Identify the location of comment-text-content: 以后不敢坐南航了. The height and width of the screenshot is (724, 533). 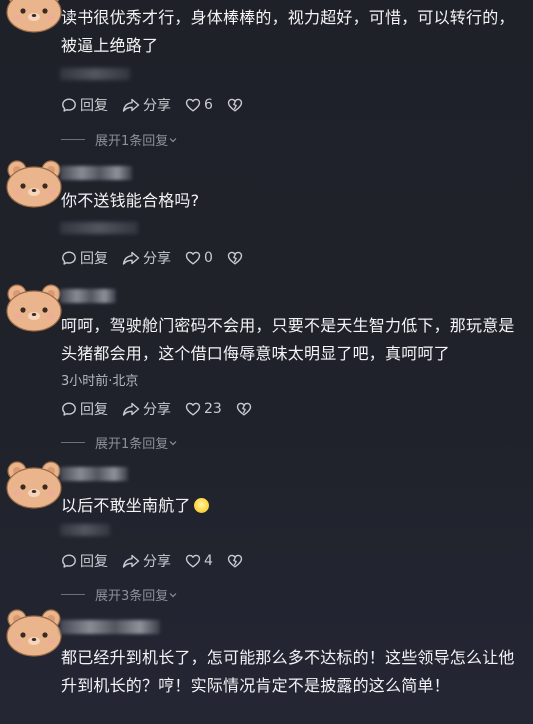
(126, 505).